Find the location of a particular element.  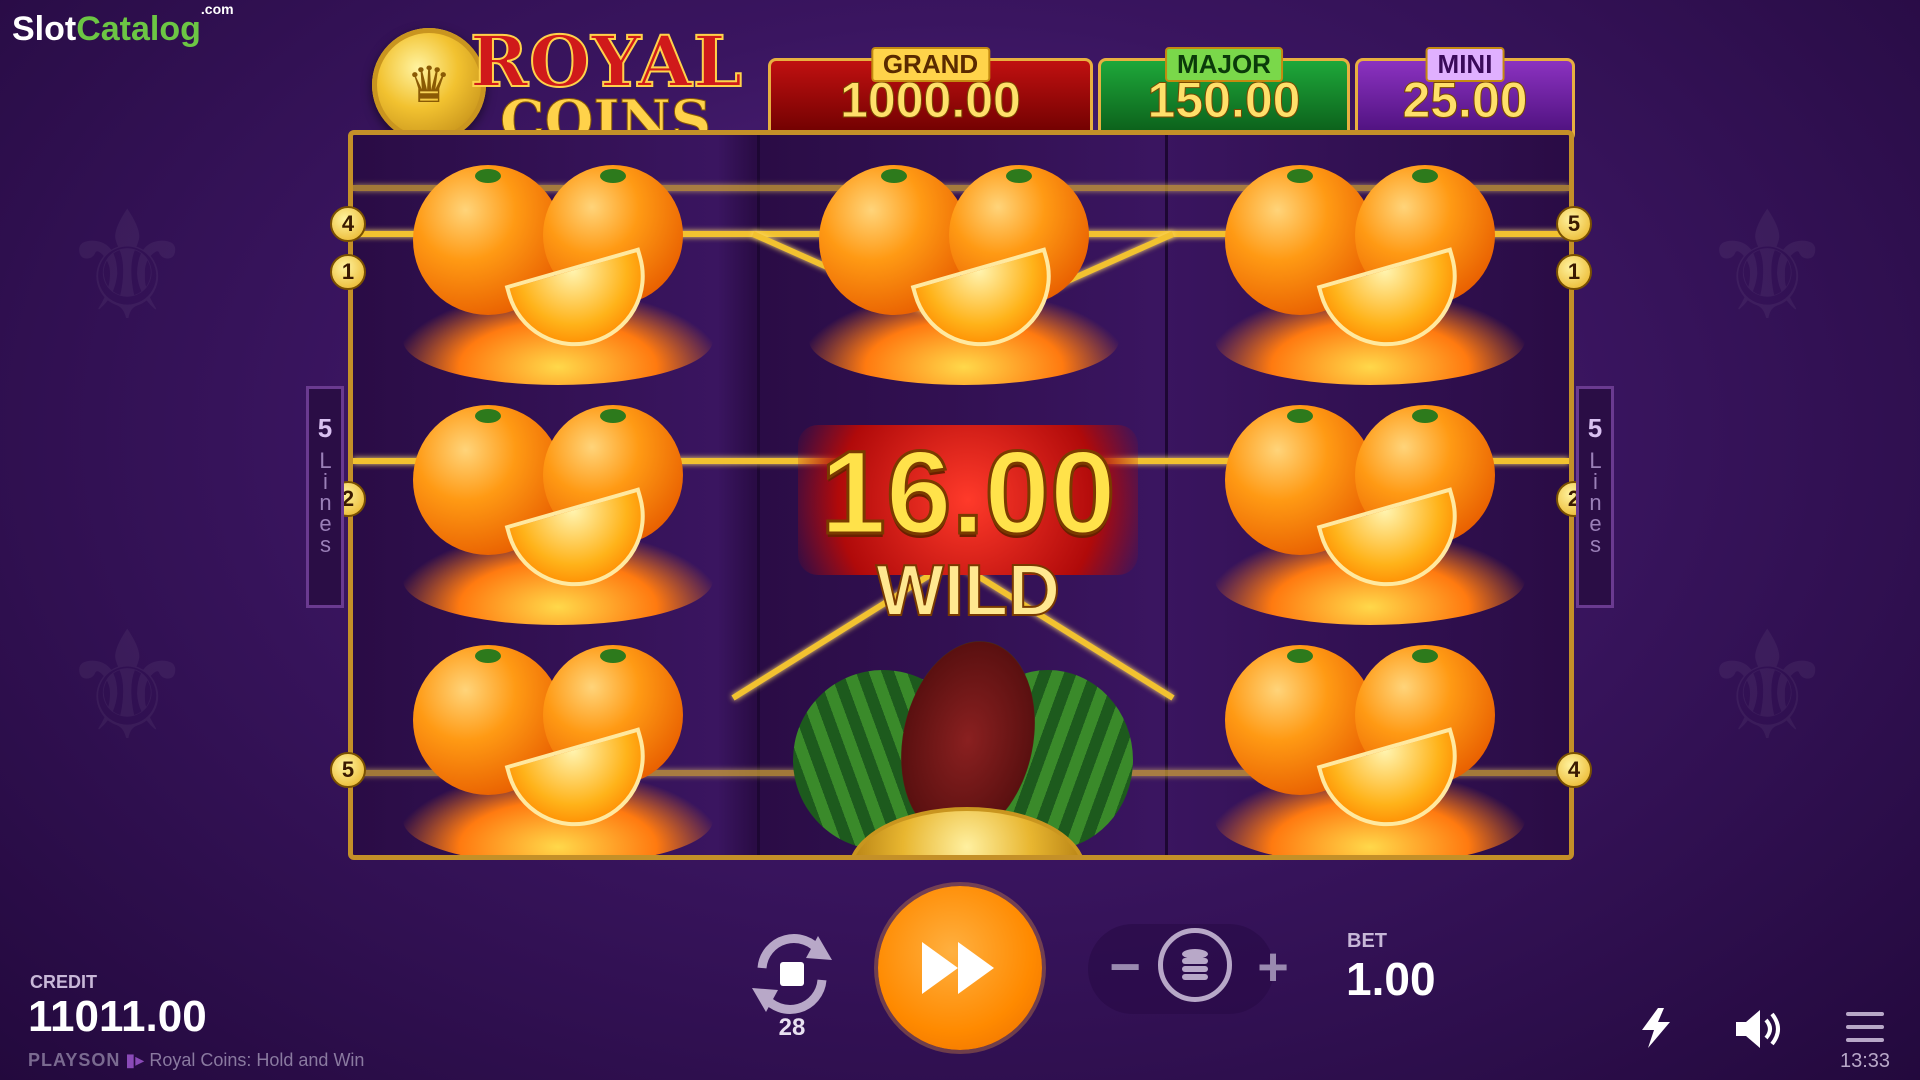

win-amount: 16.00 is located at coordinates (968, 493).